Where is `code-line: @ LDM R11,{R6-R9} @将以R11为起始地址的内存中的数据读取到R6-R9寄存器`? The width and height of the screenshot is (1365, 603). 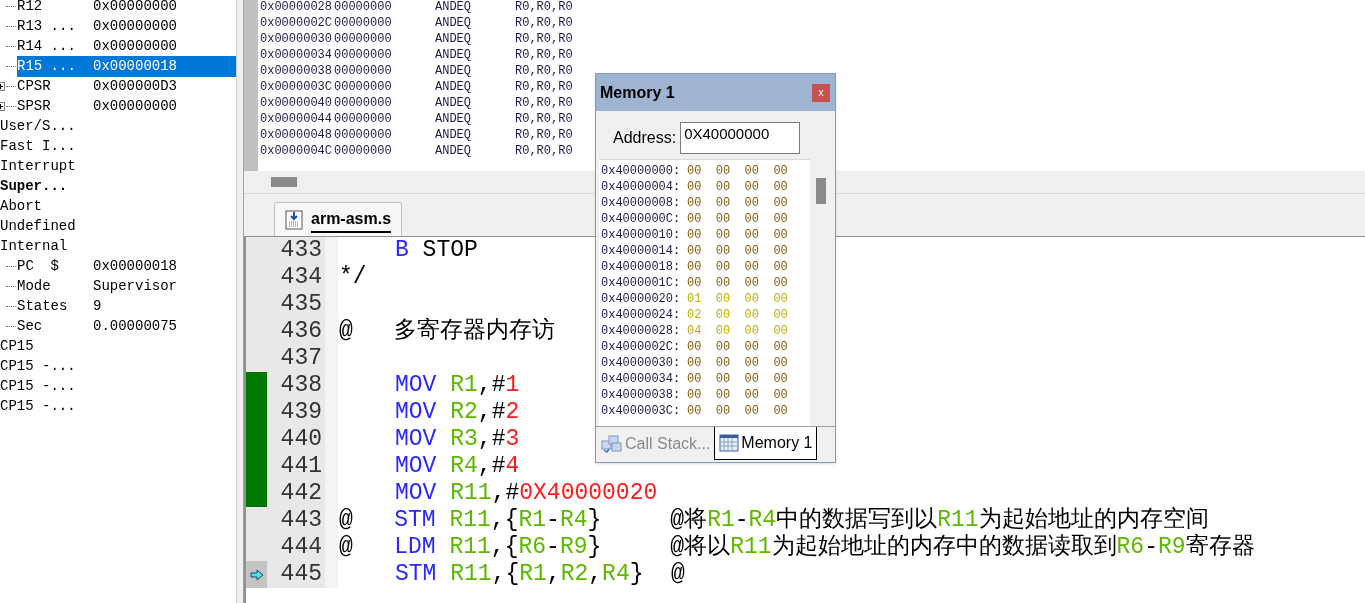 code-line: @ LDM R11,{R6-R9} @将以R11为起始地址的内存中的数据读取到R6-R9寄存器 is located at coordinates (796, 547).